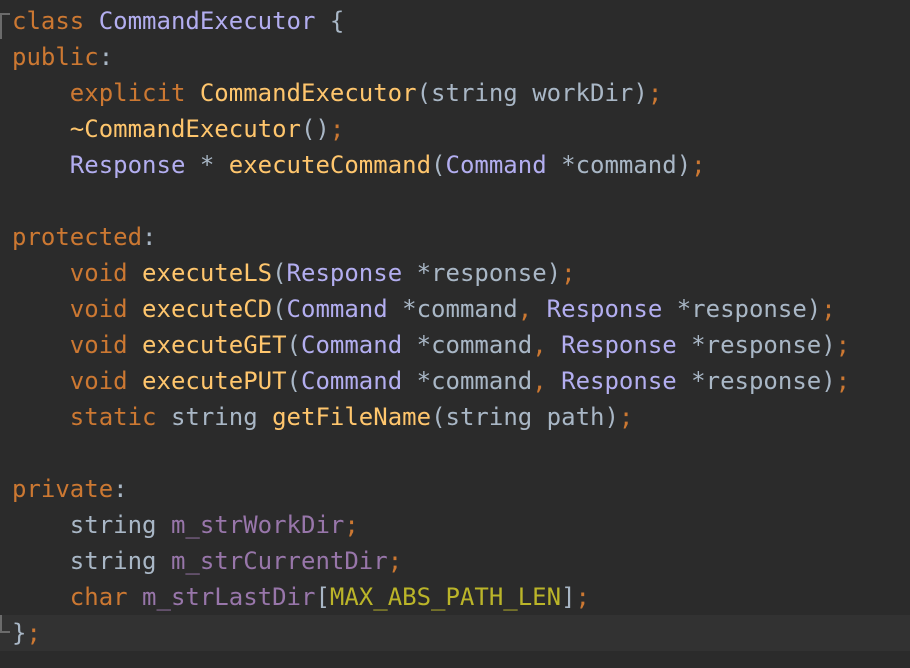  Describe the element at coordinates (455, 561) in the screenshot. I see `code-line: string m_strCurrentDir;` at that location.